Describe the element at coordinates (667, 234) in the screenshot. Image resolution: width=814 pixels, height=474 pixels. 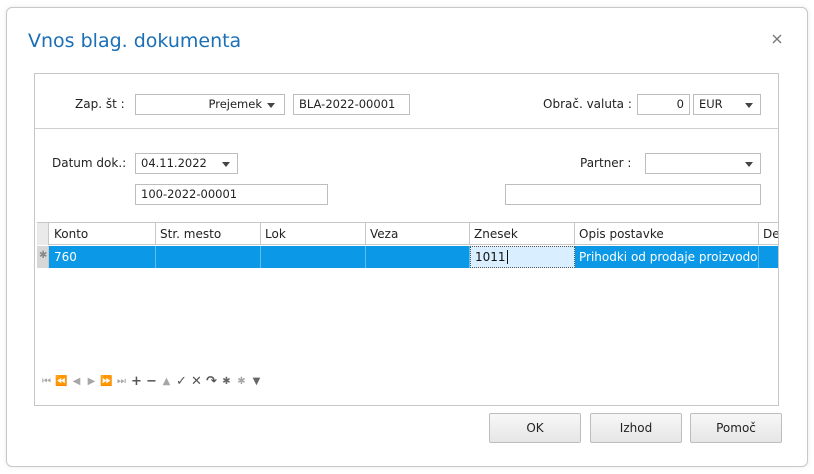
I see `column-header-opis-postavke: Opis postavke` at that location.